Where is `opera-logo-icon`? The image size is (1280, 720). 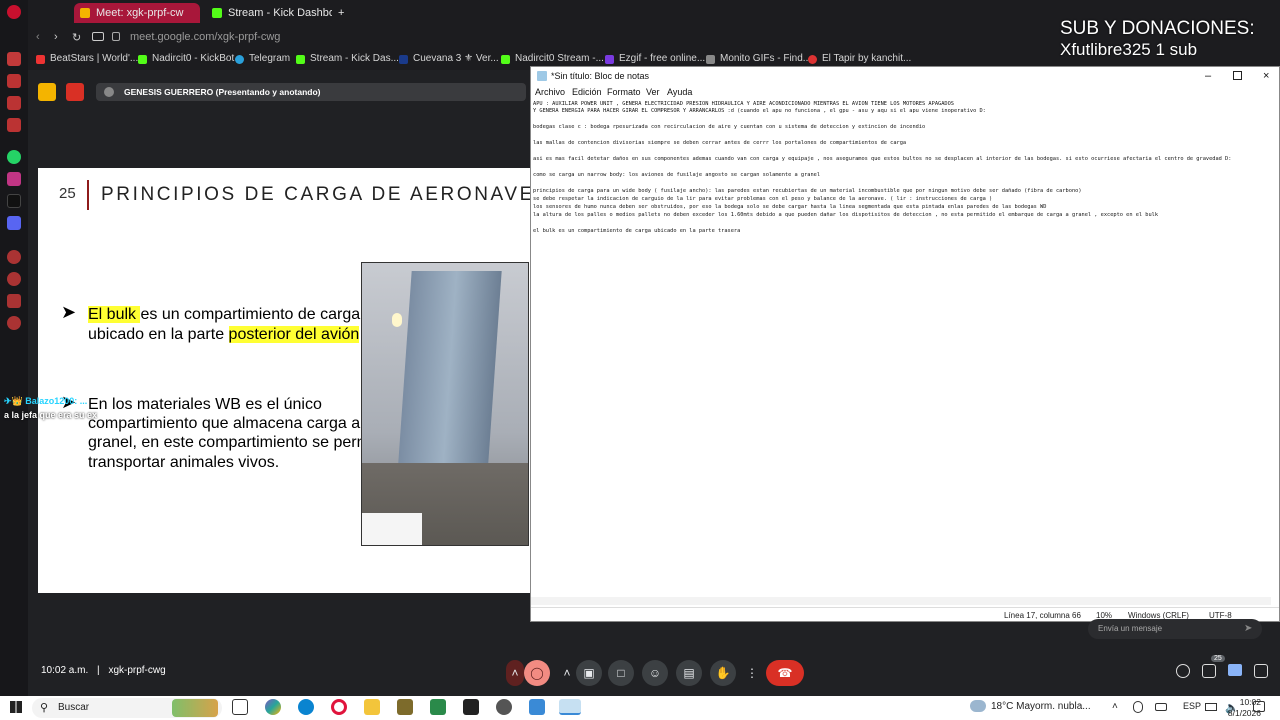
opera-logo-icon is located at coordinates (14, 12).